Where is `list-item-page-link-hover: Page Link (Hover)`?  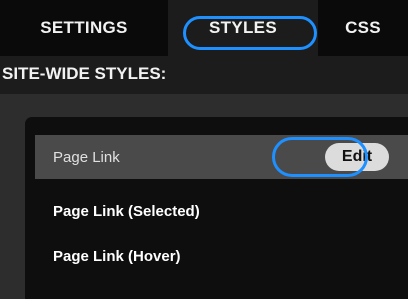 list-item-page-link-hover: Page Link (Hover) is located at coordinates (221, 256).